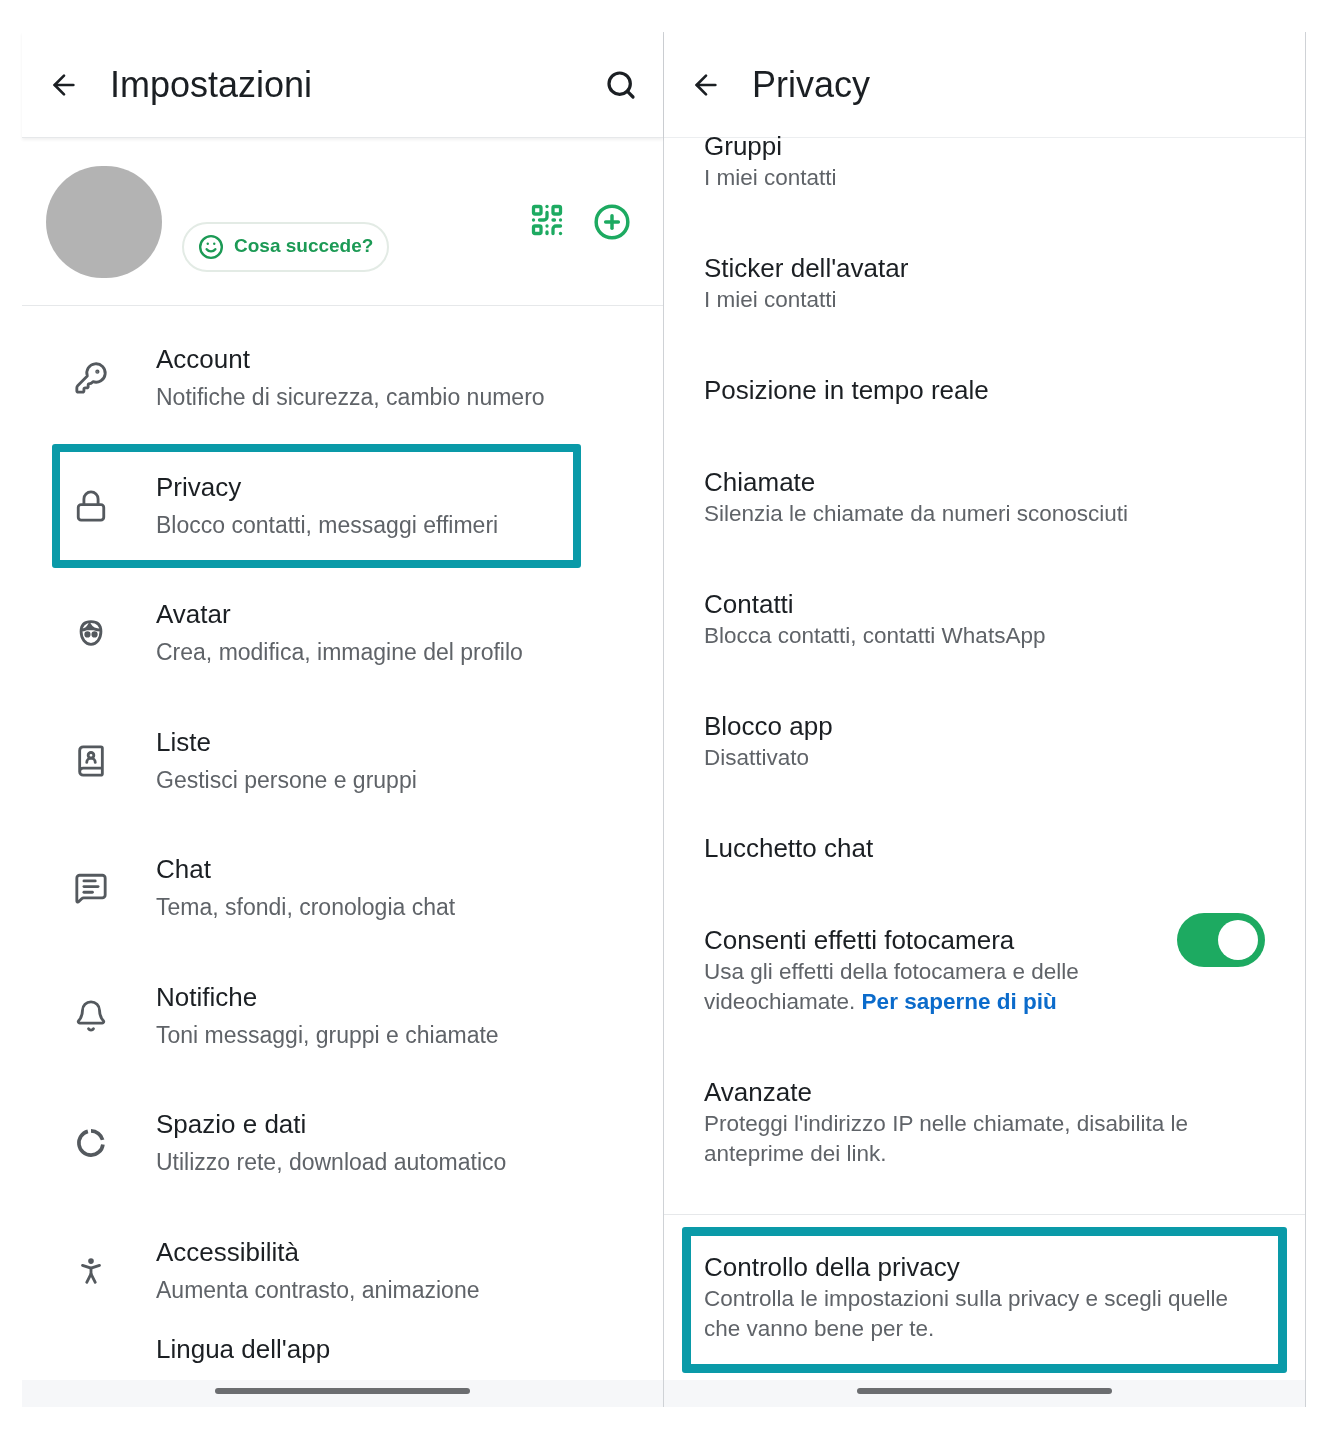 The width and height of the screenshot is (1320, 1439). I want to click on add-icon, so click(612, 221).